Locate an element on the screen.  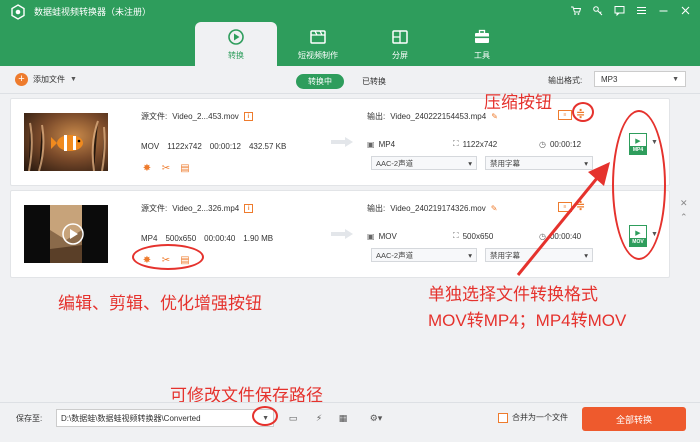
compress-icon: ≡ is located at coordinates (565, 115).